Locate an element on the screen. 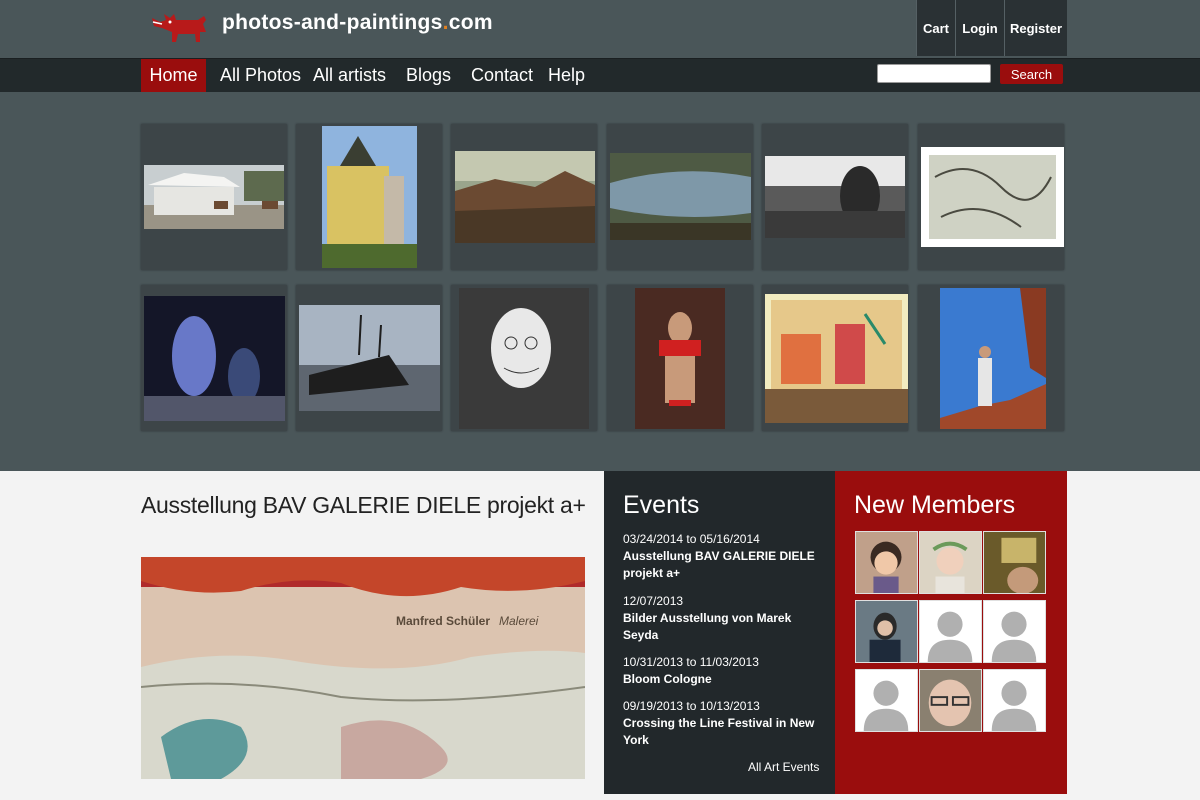 This screenshot has width=1200, height=800. events-title: Events is located at coordinates (661, 505).